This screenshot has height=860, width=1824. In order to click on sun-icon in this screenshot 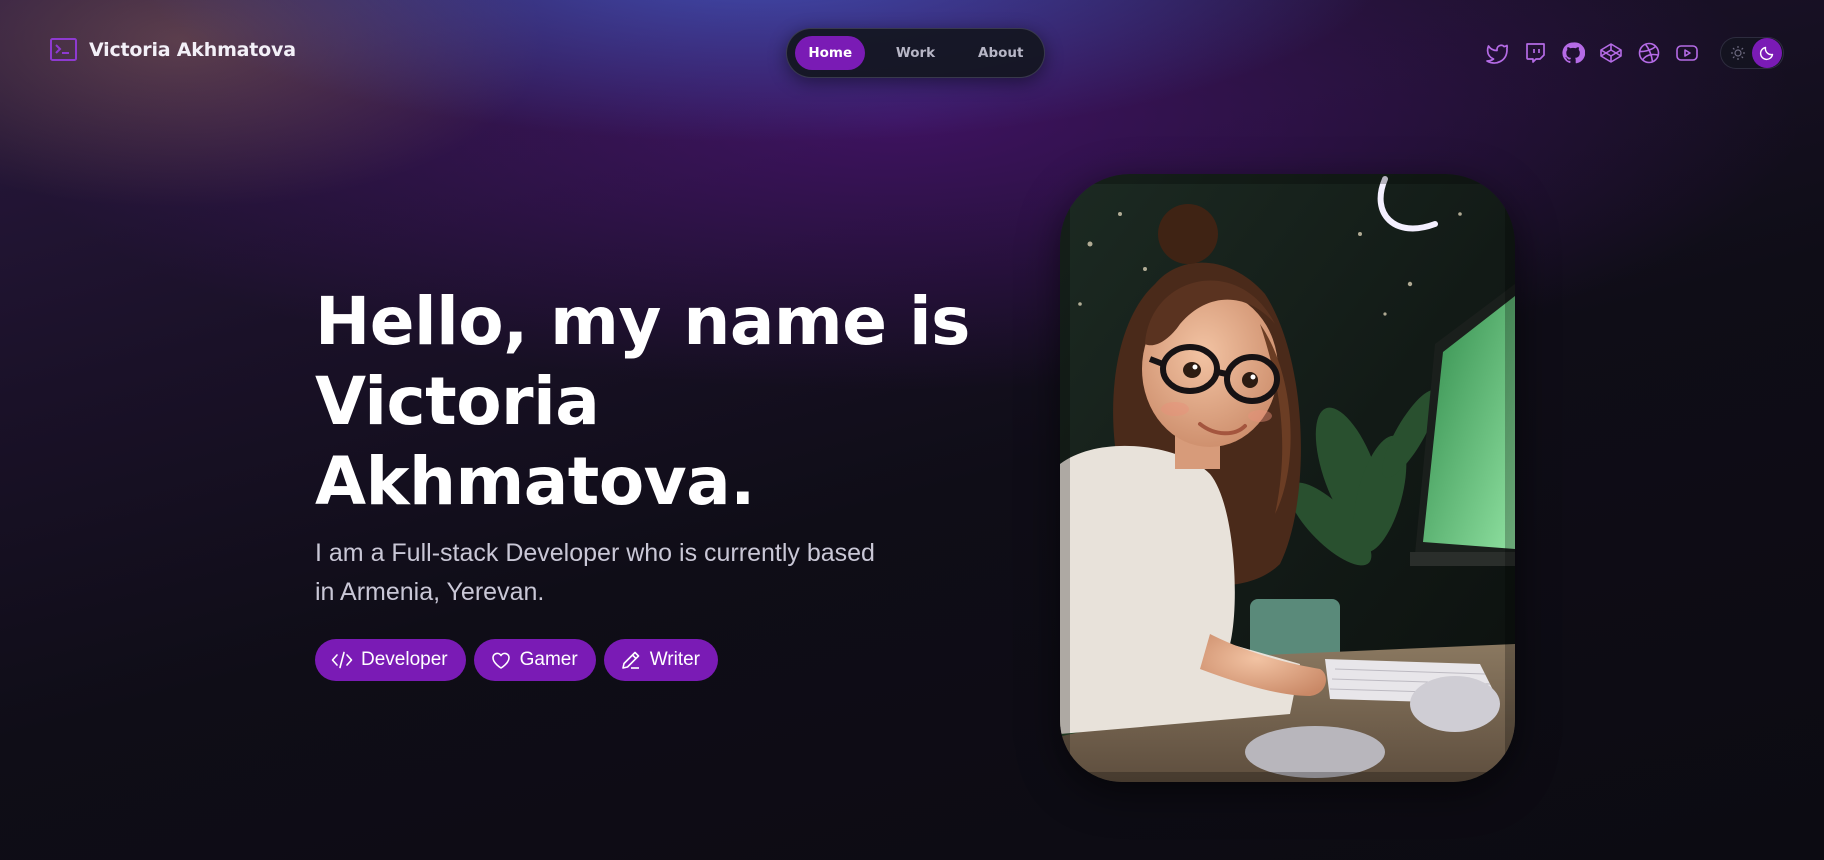, I will do `click(1738, 53)`.